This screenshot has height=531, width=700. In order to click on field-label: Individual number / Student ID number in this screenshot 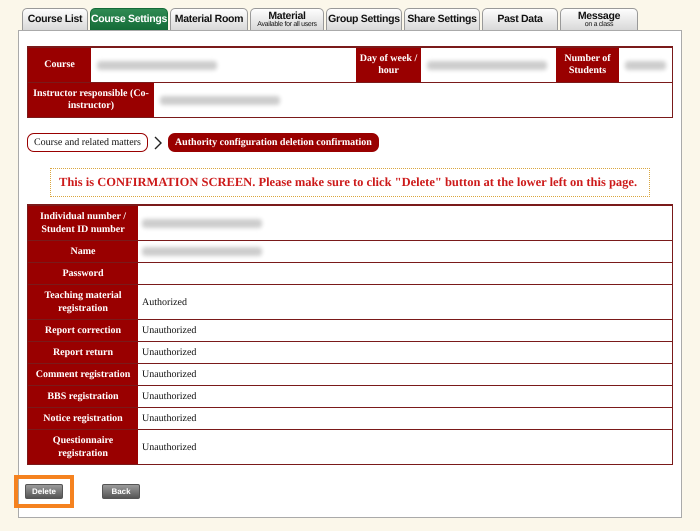, I will do `click(83, 223)`.